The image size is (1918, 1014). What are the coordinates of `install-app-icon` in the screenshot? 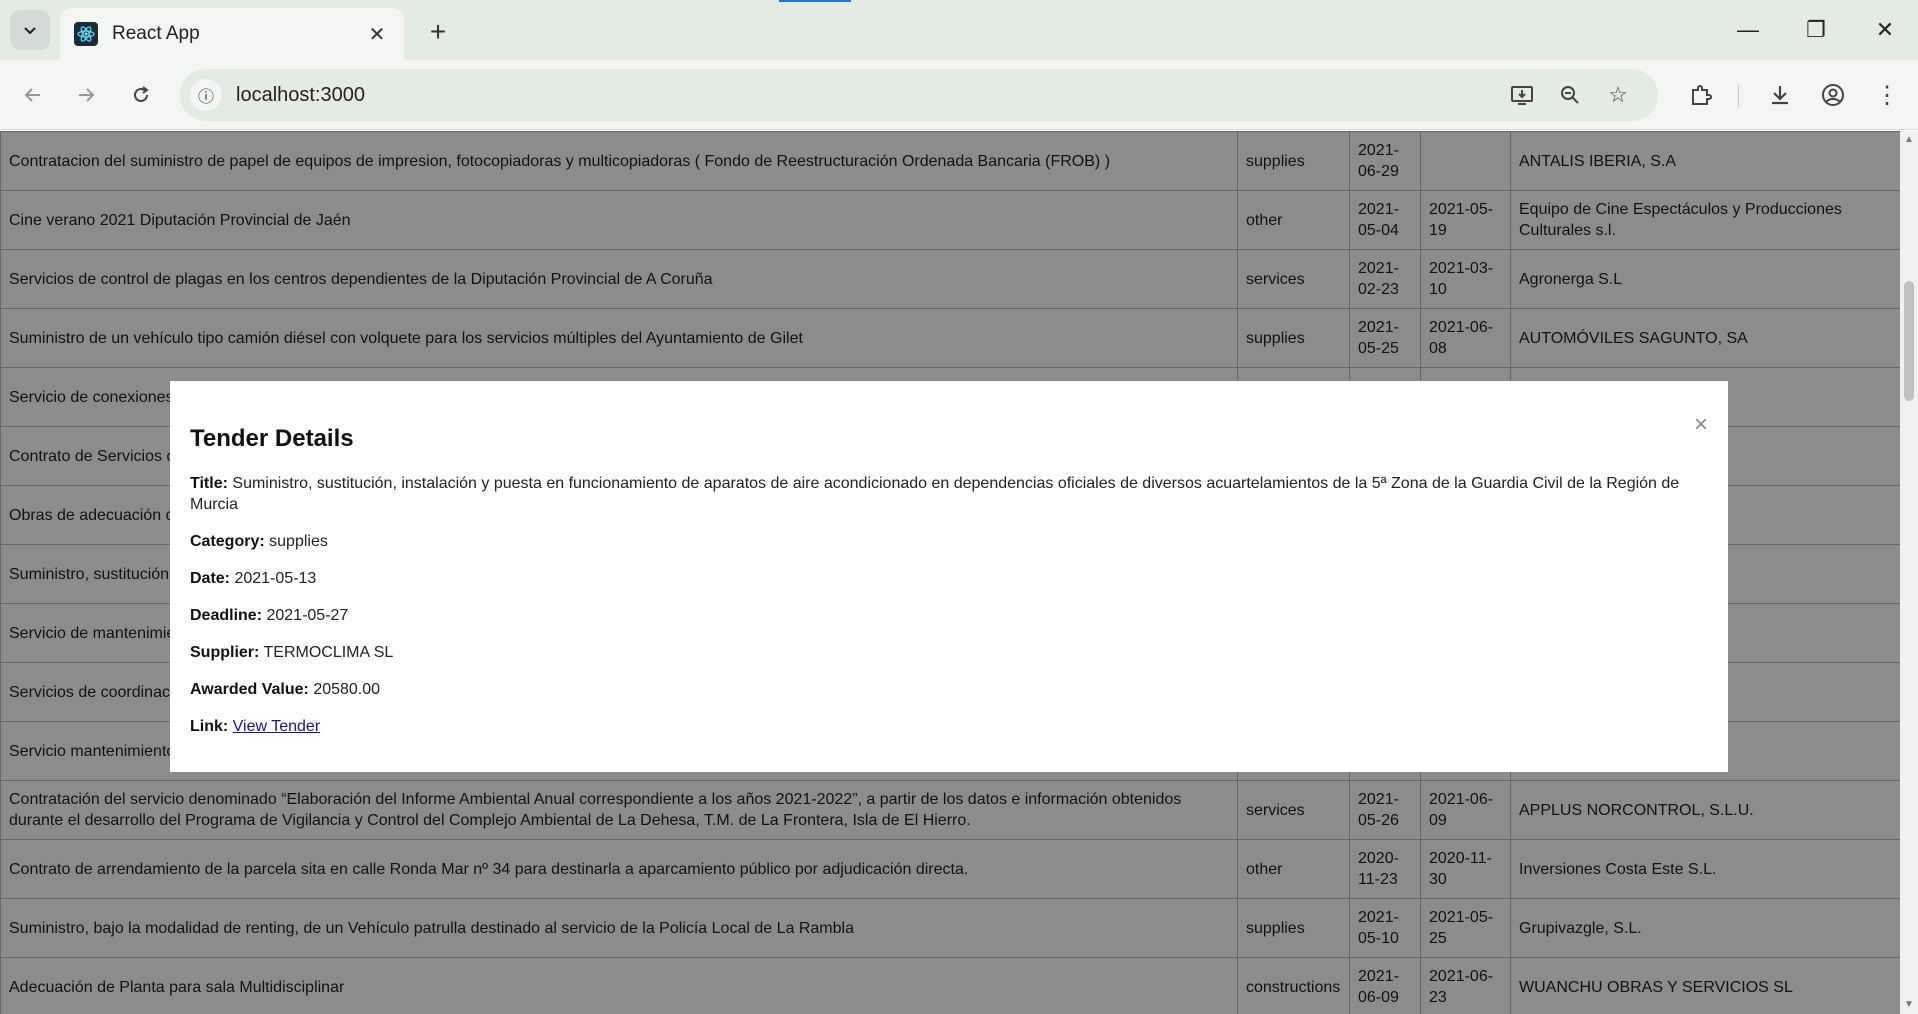 It's located at (1522, 95).